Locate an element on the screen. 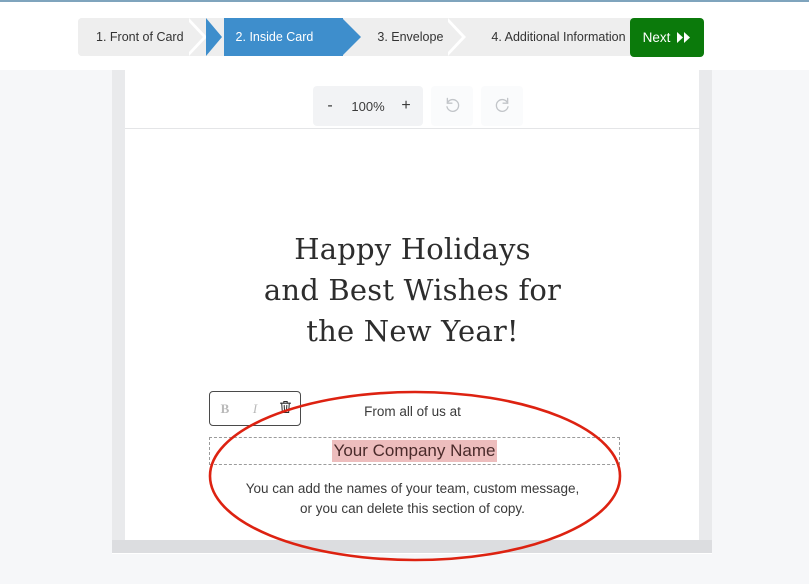  zoom-control-group: - 100% + is located at coordinates (368, 106).